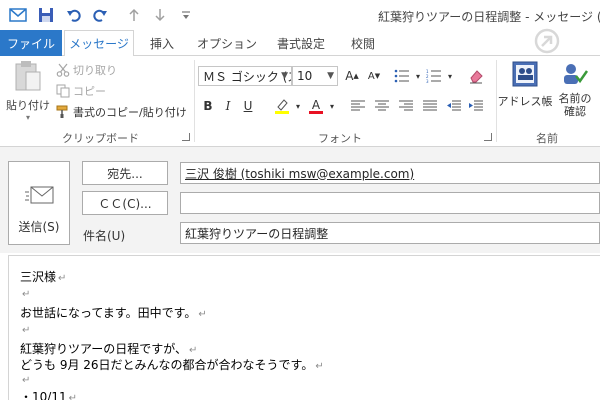  I want to click on to-field: 三沢 俊樹 (toshiki msw@example.com), so click(390, 173).